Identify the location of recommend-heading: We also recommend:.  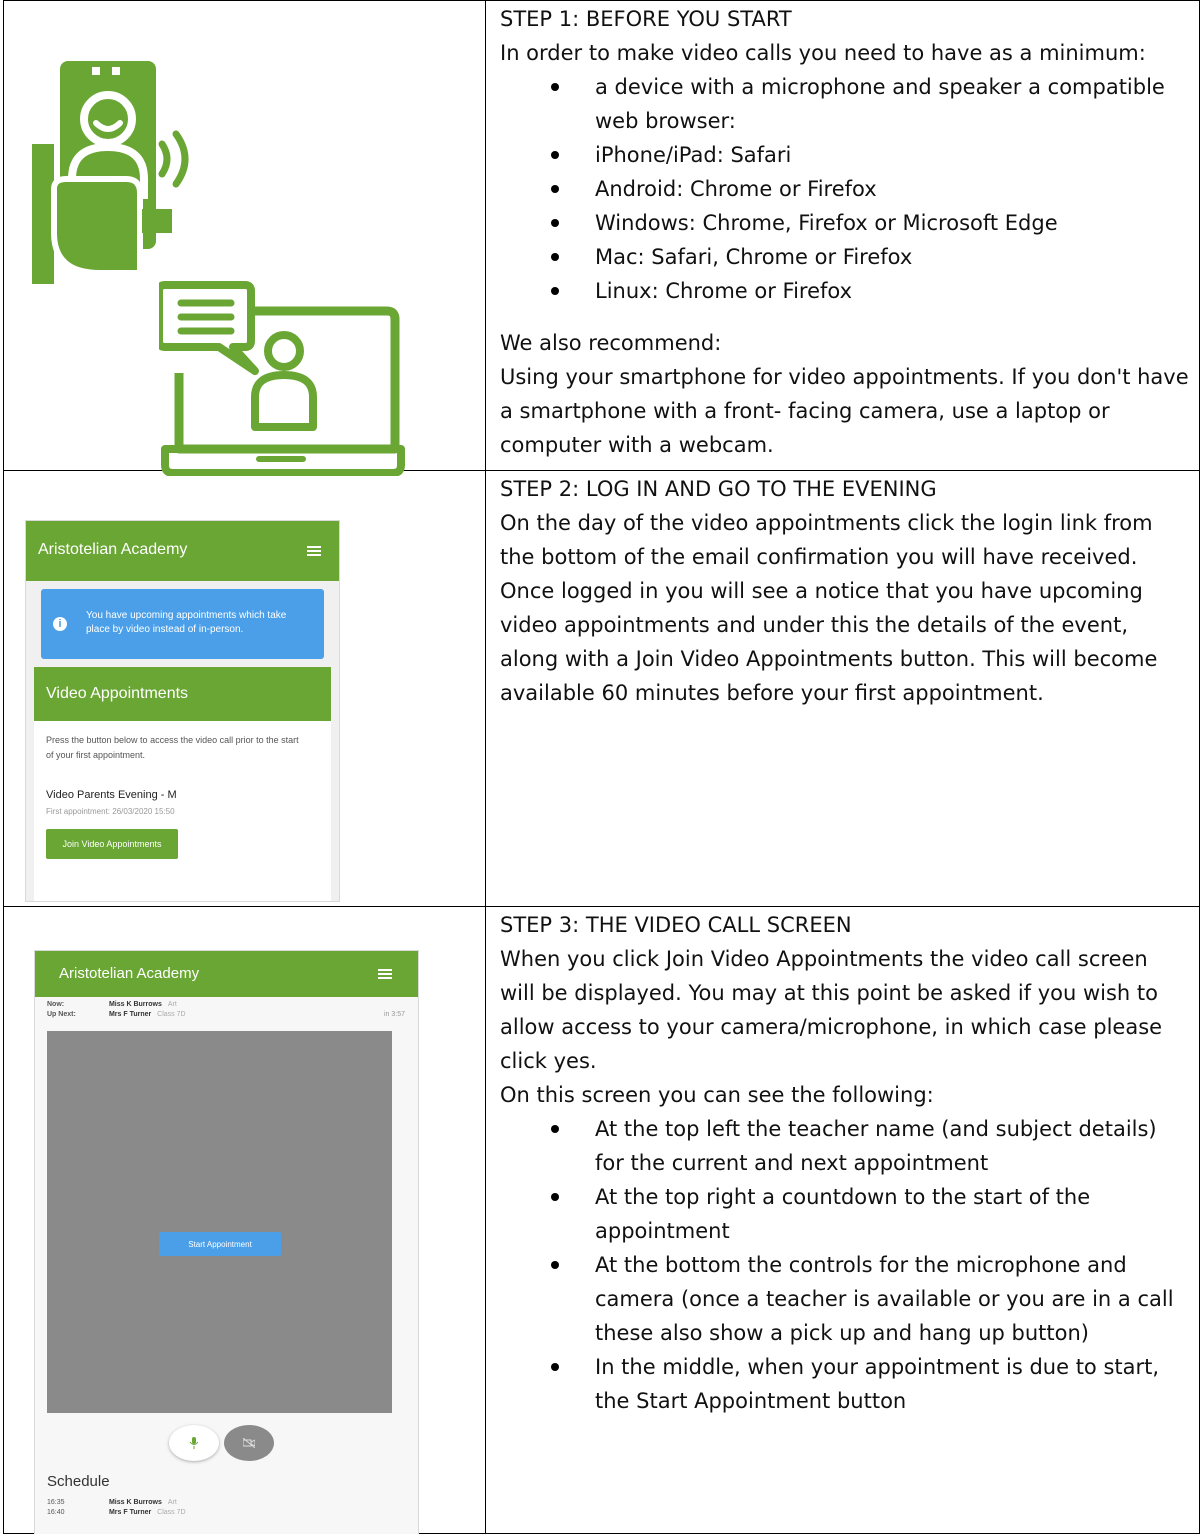
(611, 343).